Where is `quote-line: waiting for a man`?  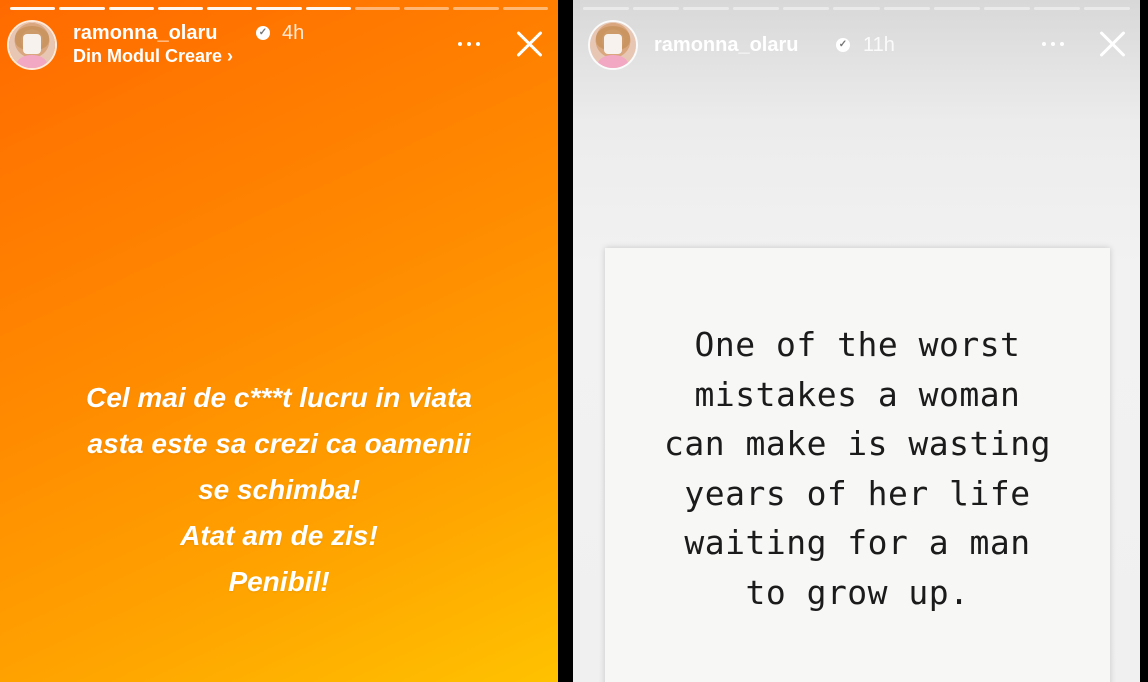 quote-line: waiting for a man is located at coordinates (857, 542).